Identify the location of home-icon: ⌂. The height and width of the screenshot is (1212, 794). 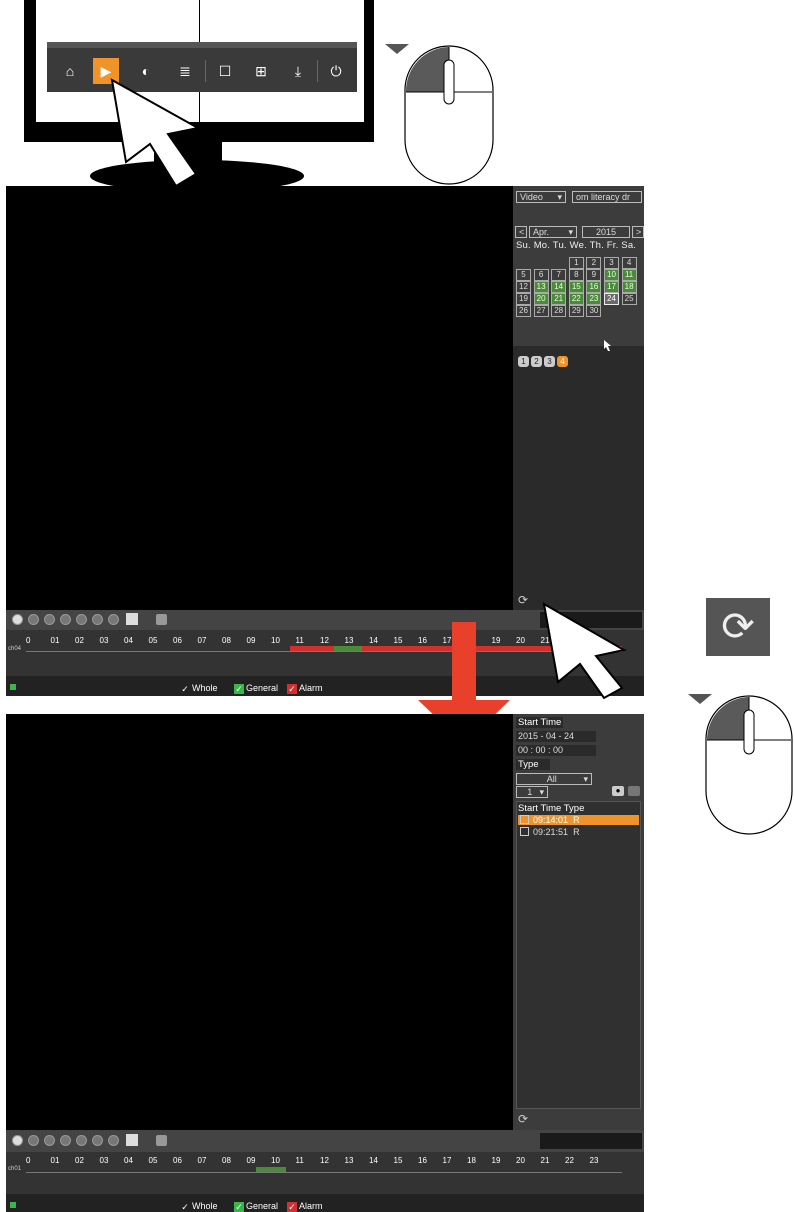
(70, 71).